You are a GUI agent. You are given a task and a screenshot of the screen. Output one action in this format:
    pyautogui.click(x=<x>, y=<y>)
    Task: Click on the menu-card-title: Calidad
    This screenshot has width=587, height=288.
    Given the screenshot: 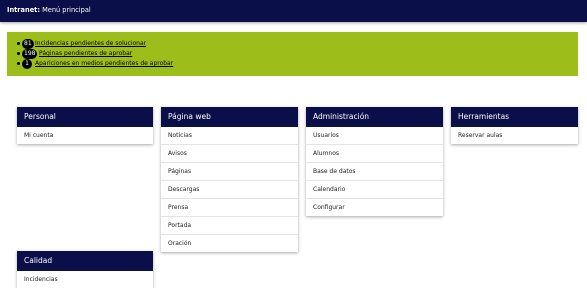 What is the action you would take?
    pyautogui.click(x=85, y=261)
    